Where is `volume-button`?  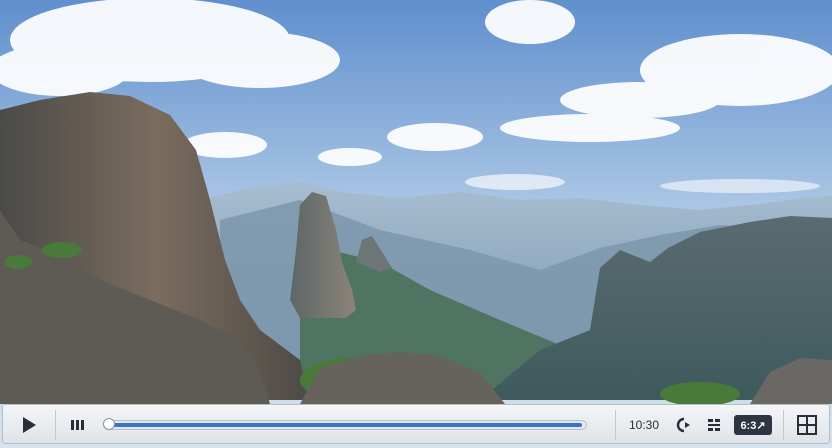 volume-button is located at coordinates (80, 425).